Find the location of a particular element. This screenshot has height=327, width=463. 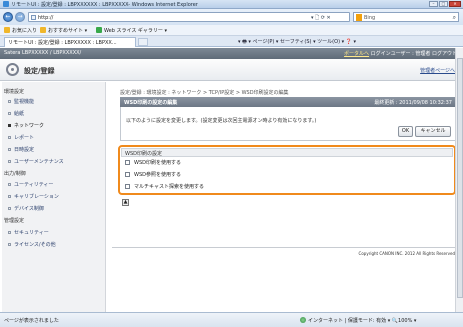

page-title: 設定/登録 is located at coordinates (39, 71).